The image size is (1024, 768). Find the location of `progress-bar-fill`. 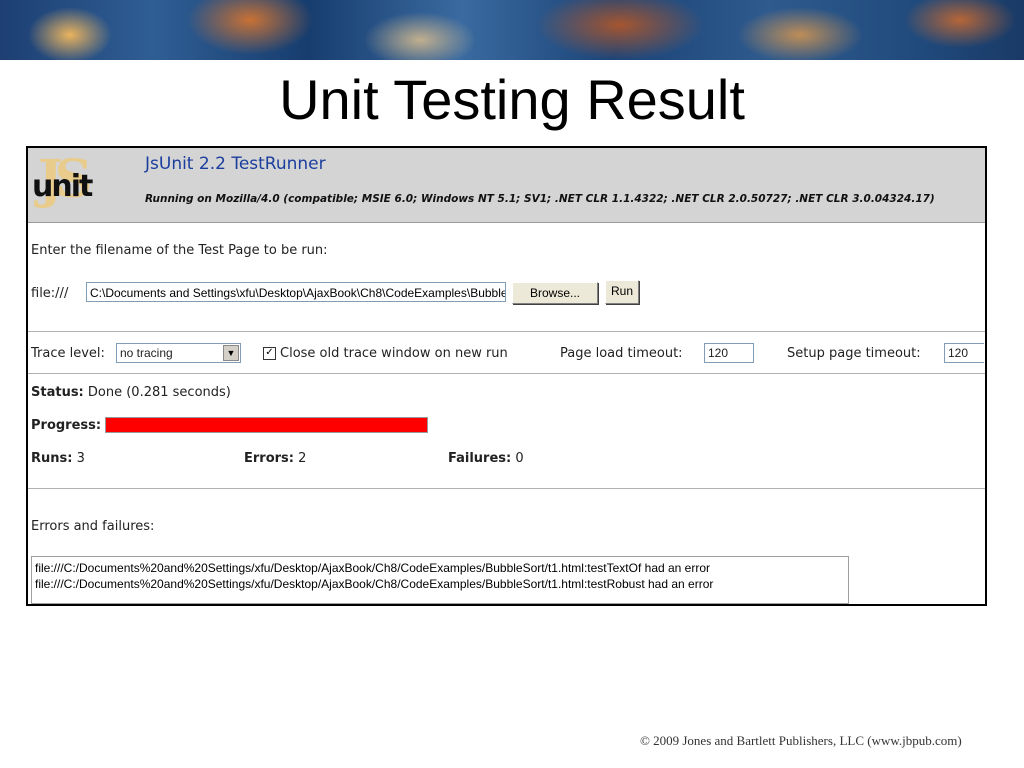

progress-bar-fill is located at coordinates (266, 425).